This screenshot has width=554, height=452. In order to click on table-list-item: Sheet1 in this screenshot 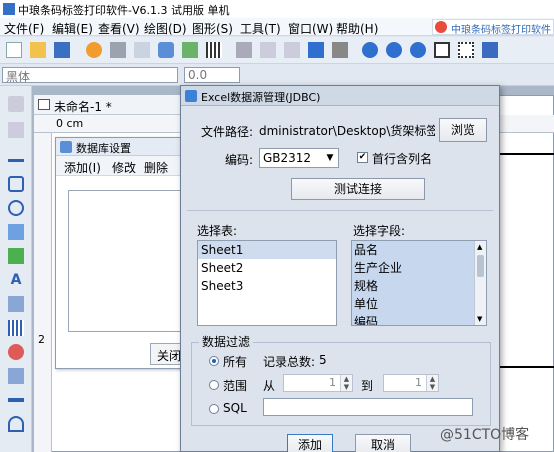, I will do `click(267, 250)`.